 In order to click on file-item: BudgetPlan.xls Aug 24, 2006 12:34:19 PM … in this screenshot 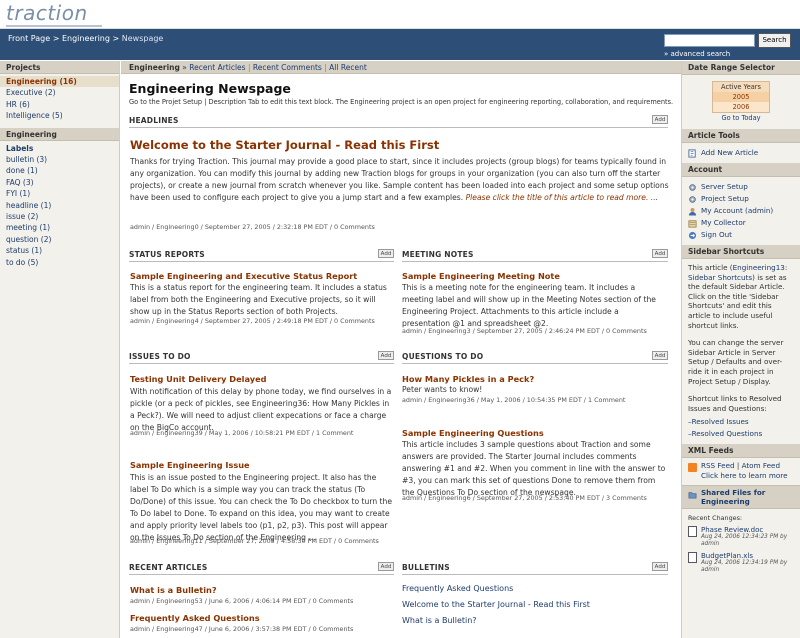, I will do `click(741, 562)`.